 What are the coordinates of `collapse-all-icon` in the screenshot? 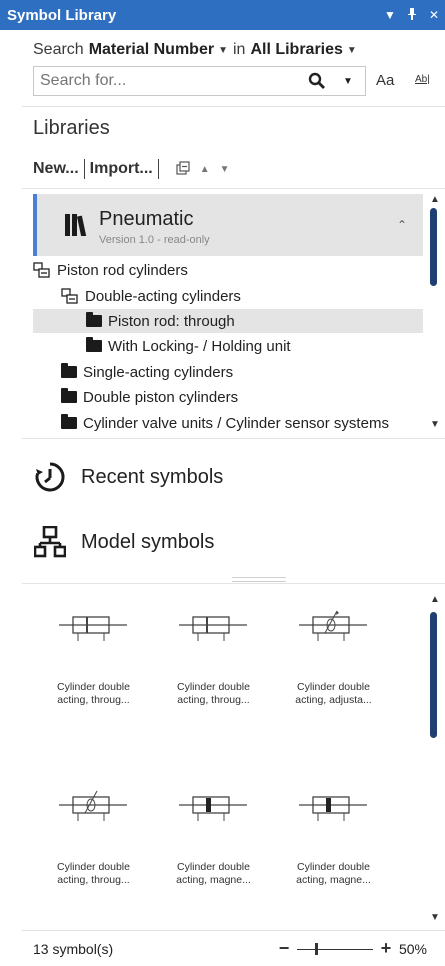 It's located at (183, 169).